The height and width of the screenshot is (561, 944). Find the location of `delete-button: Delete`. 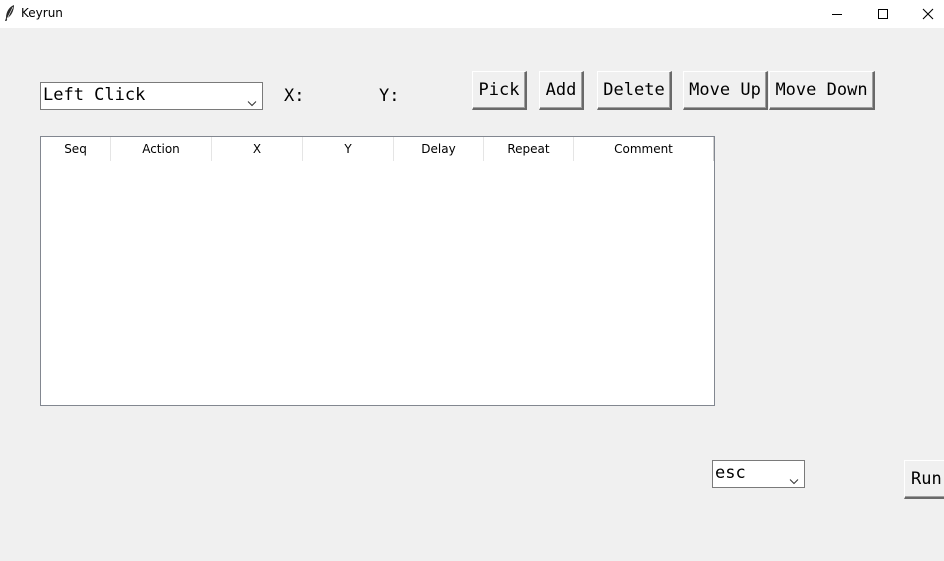

delete-button: Delete is located at coordinates (634, 90).